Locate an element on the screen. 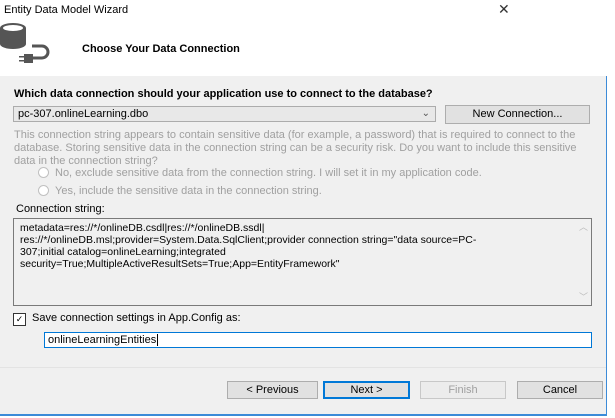 The height and width of the screenshot is (418, 615). connection-string-label: Connection string: is located at coordinates (60, 209).